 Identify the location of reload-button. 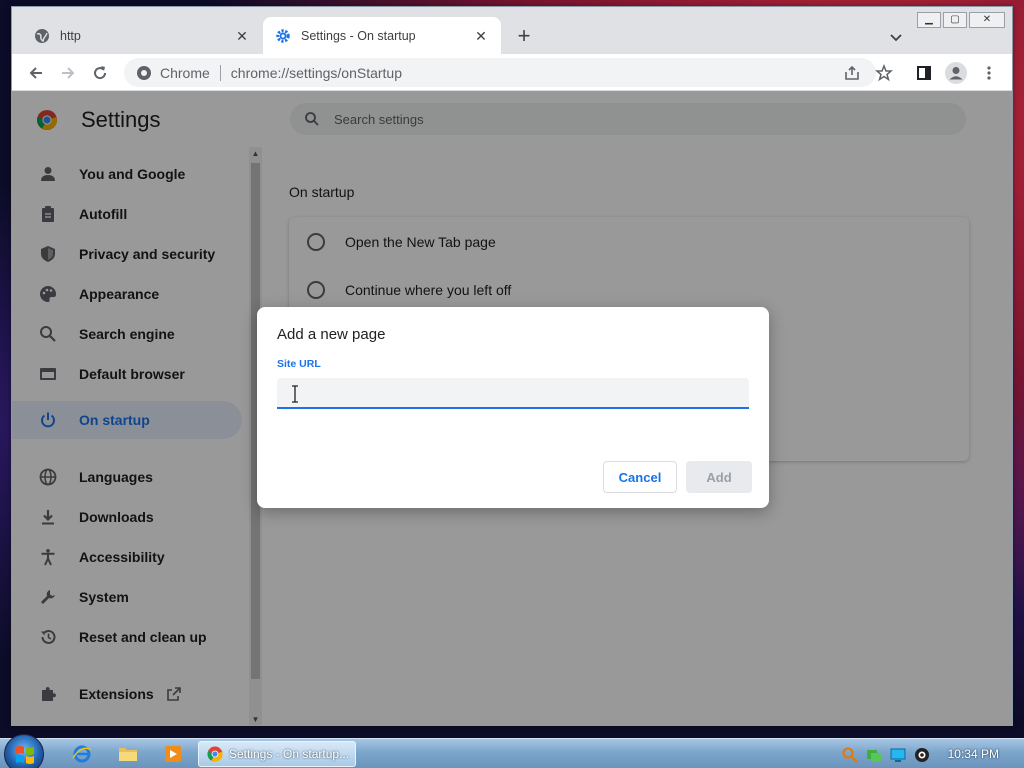
(100, 73).